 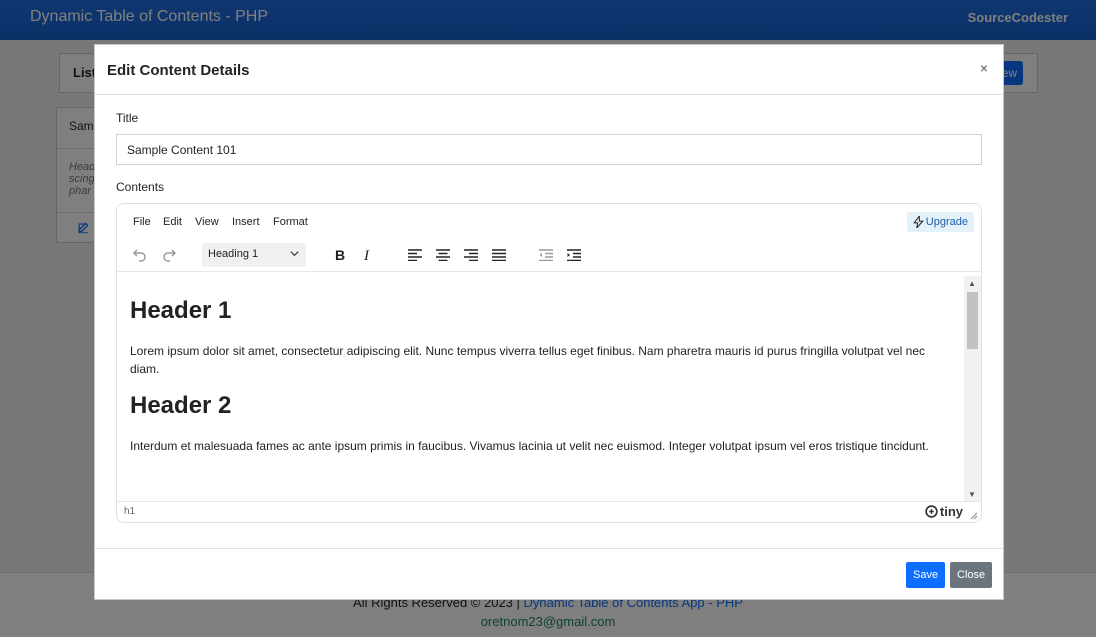 I want to click on block-format-select: Heading 1, so click(x=254, y=255).